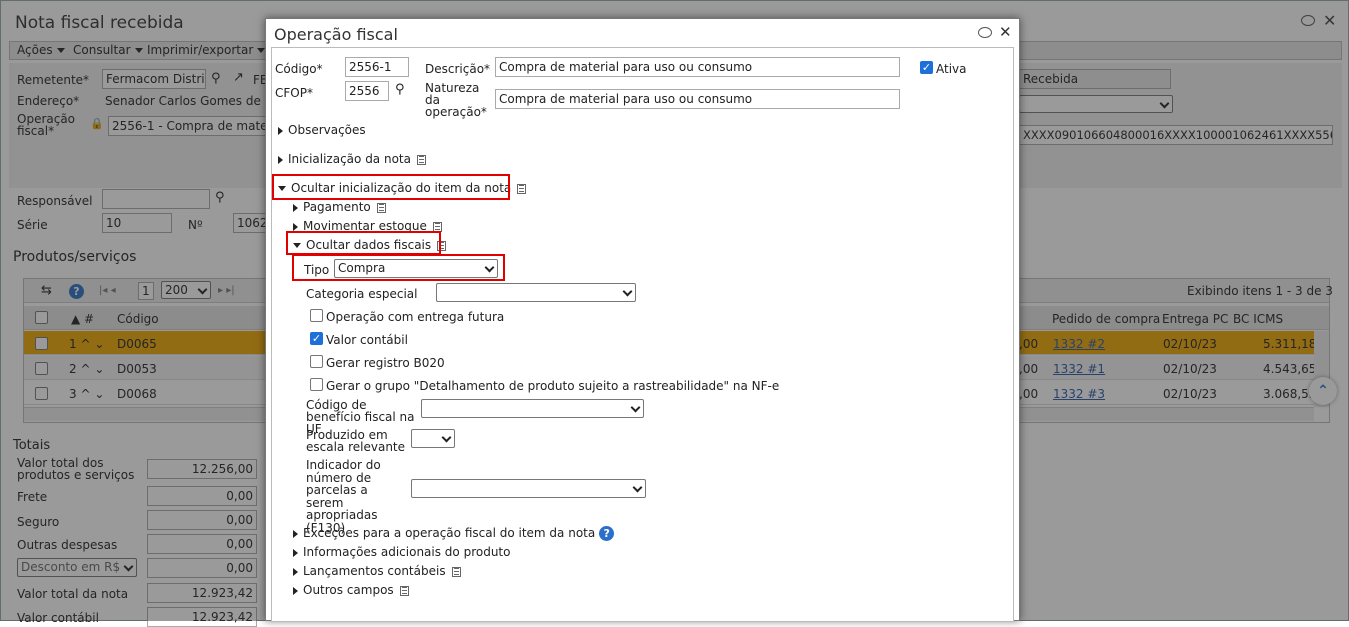 The height and width of the screenshot is (627, 1349). Describe the element at coordinates (697, 99) in the screenshot. I see `natureza-input: Compra de material para uso ou consumo` at that location.